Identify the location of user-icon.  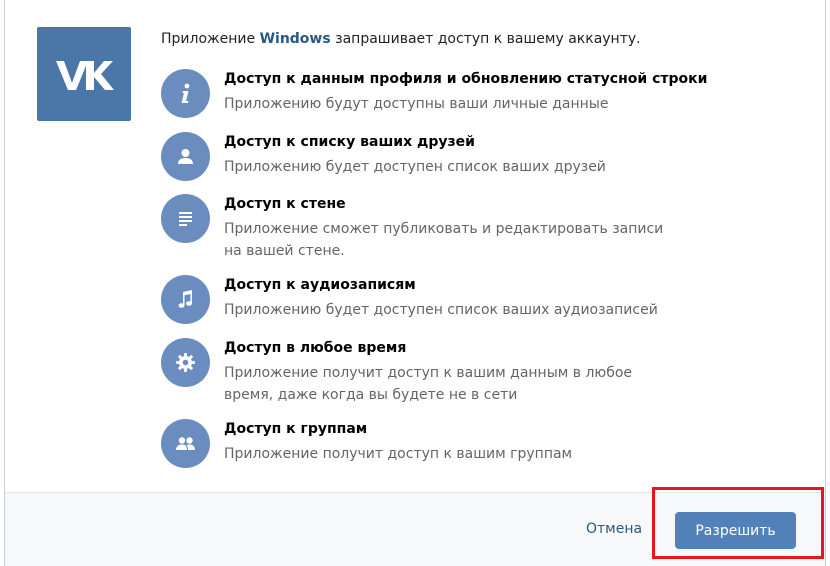
(185, 156).